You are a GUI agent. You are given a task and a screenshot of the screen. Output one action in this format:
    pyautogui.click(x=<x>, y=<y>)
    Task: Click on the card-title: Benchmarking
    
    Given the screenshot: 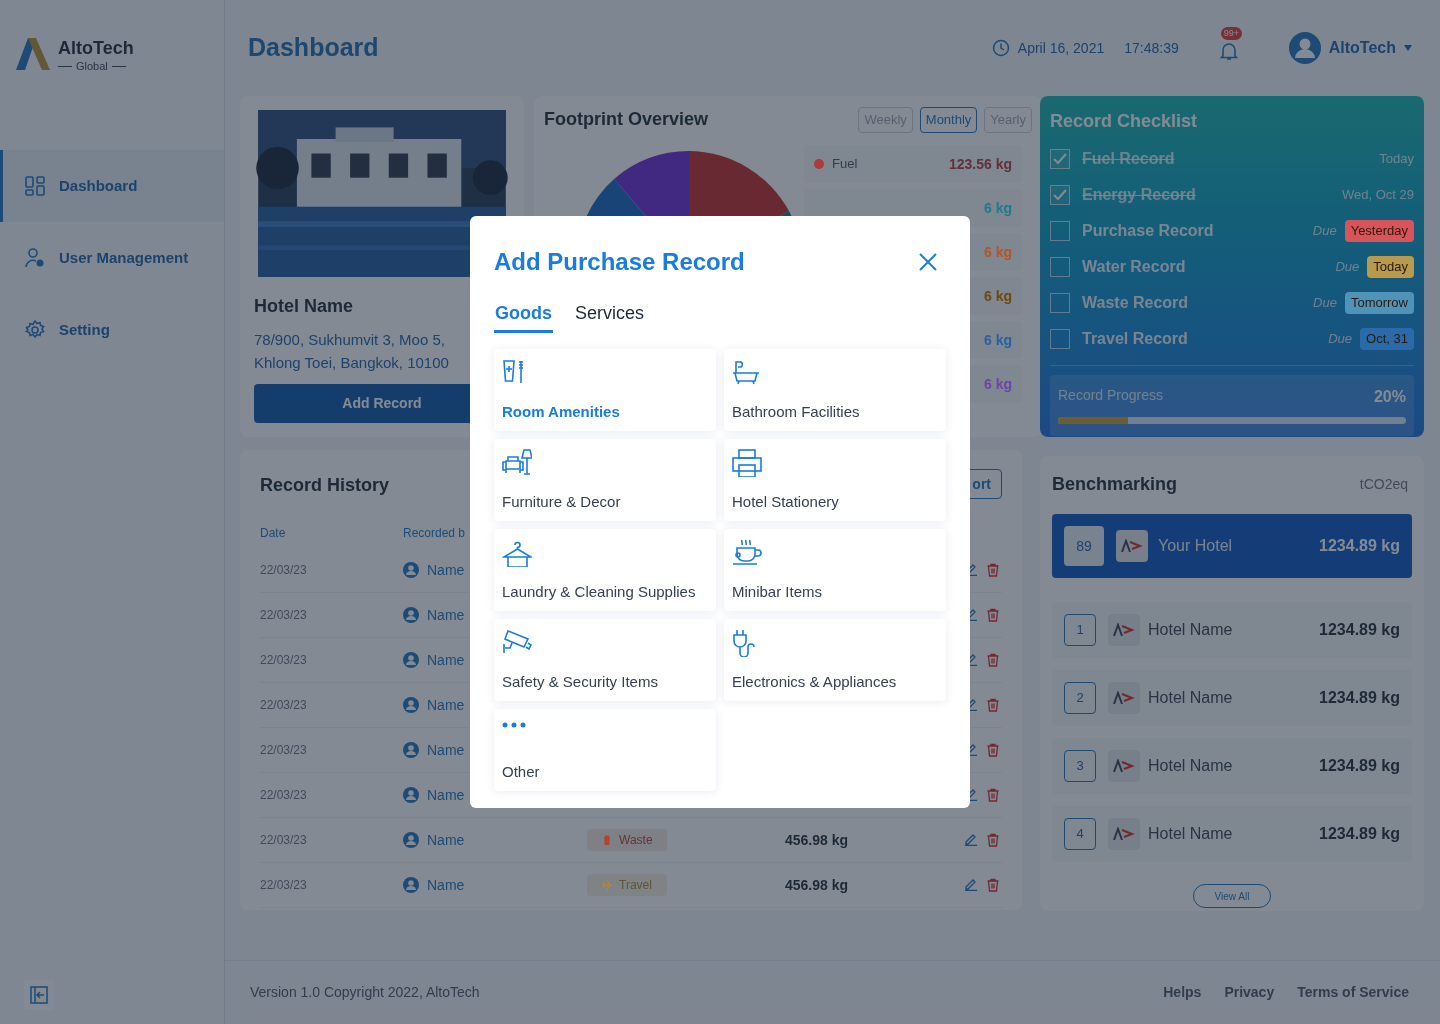 What is the action you would take?
    pyautogui.click(x=1115, y=484)
    